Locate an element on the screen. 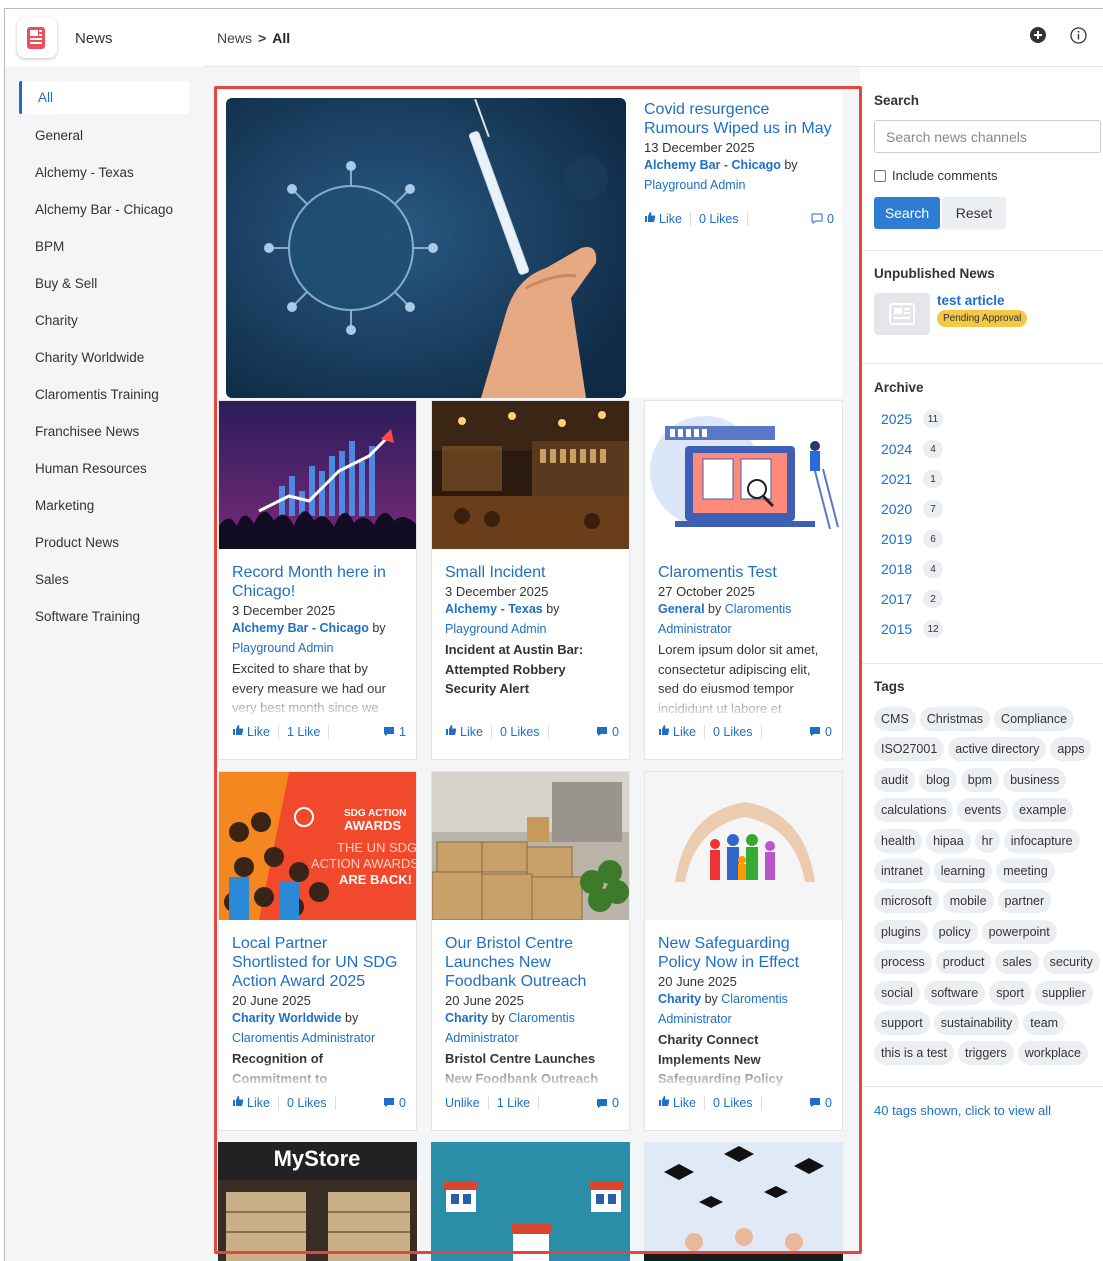 Image resolution: width=1103 pixels, height=1261 pixels. featured-article-title: Covid resurgence Rumours Wiped us in May is located at coordinates (739, 119).